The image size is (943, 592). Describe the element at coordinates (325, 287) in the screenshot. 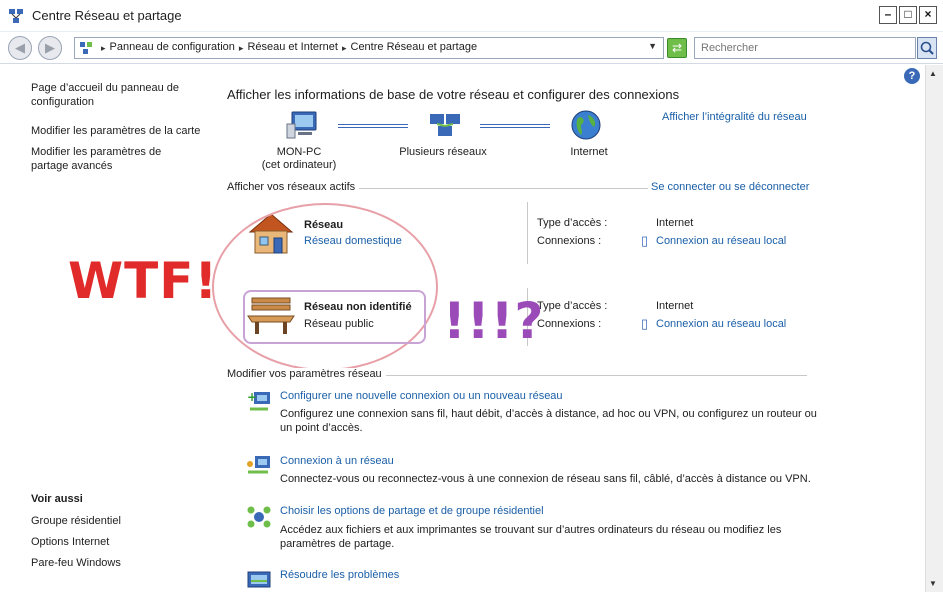

I see `annotation-circle` at that location.